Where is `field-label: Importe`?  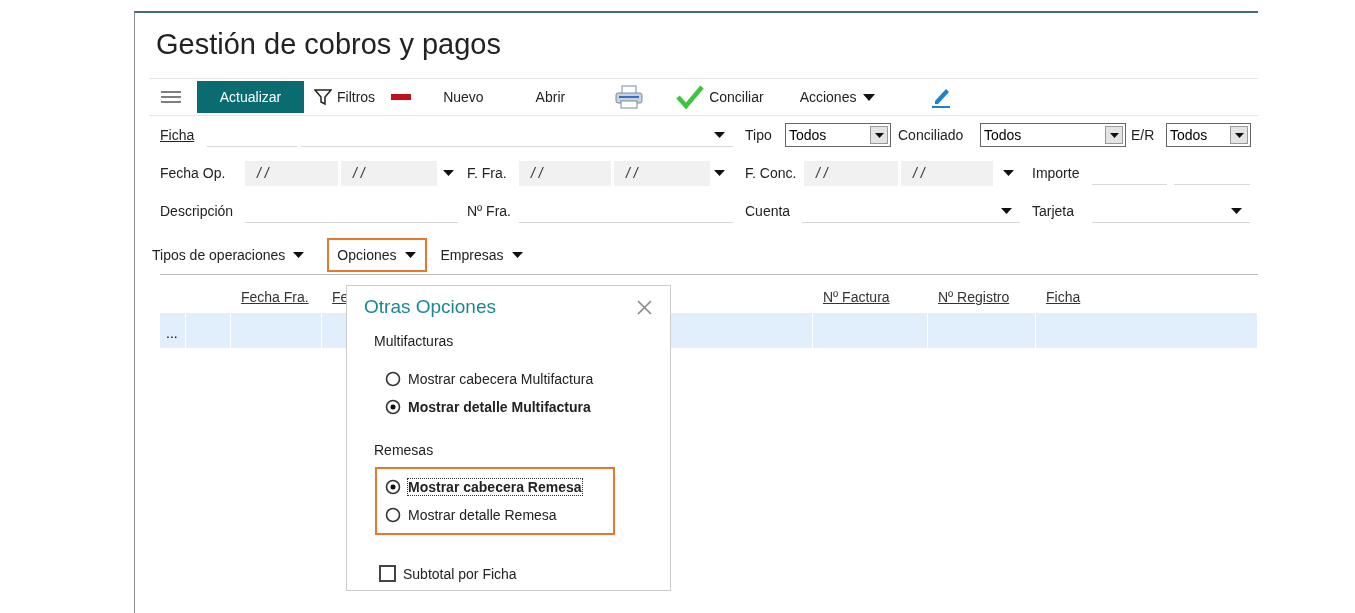
field-label: Importe is located at coordinates (1056, 173).